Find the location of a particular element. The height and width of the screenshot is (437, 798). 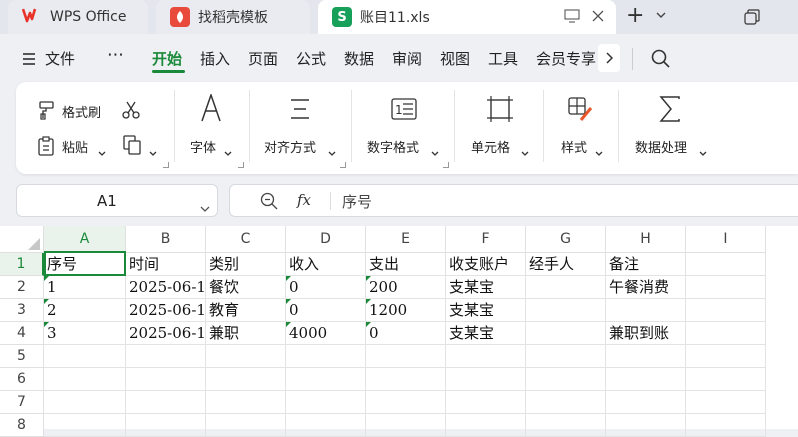

restore-window-icon is located at coordinates (752, 19).